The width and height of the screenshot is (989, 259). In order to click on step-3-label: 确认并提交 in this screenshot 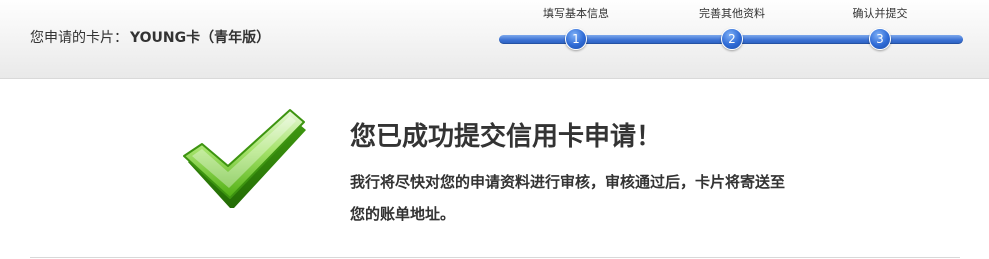, I will do `click(880, 13)`.